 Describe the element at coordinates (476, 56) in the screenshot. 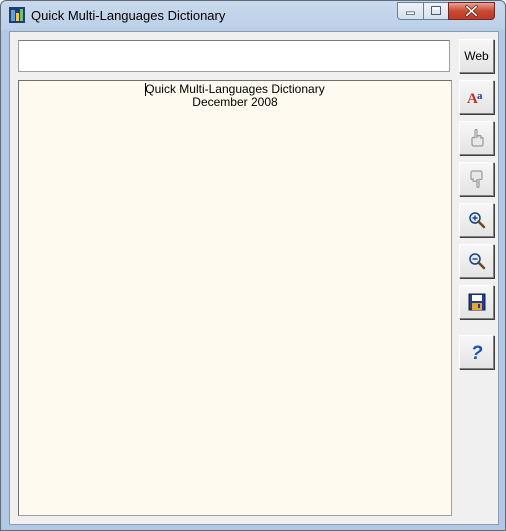

I see `web-button: Web` at that location.